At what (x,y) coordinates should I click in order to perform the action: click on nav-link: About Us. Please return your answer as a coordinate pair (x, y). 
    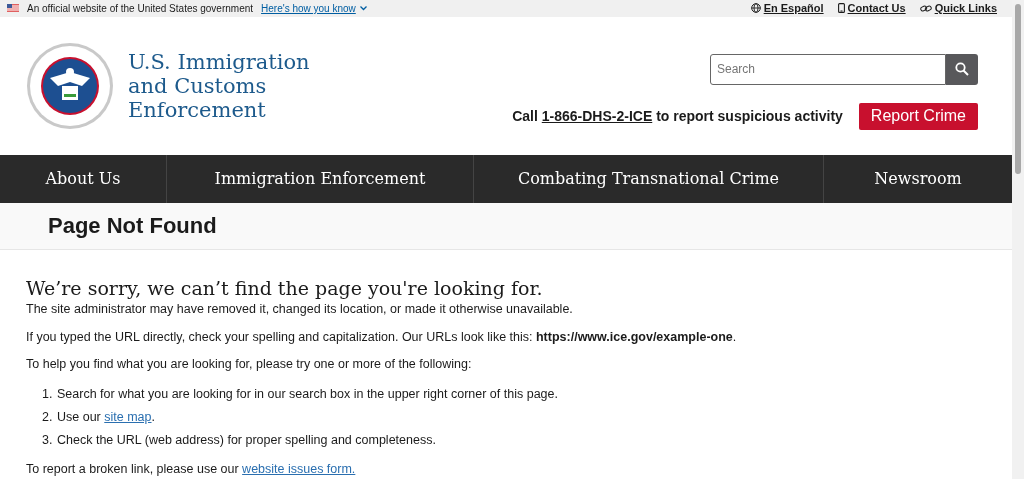
    Looking at the image, I should click on (83, 178).